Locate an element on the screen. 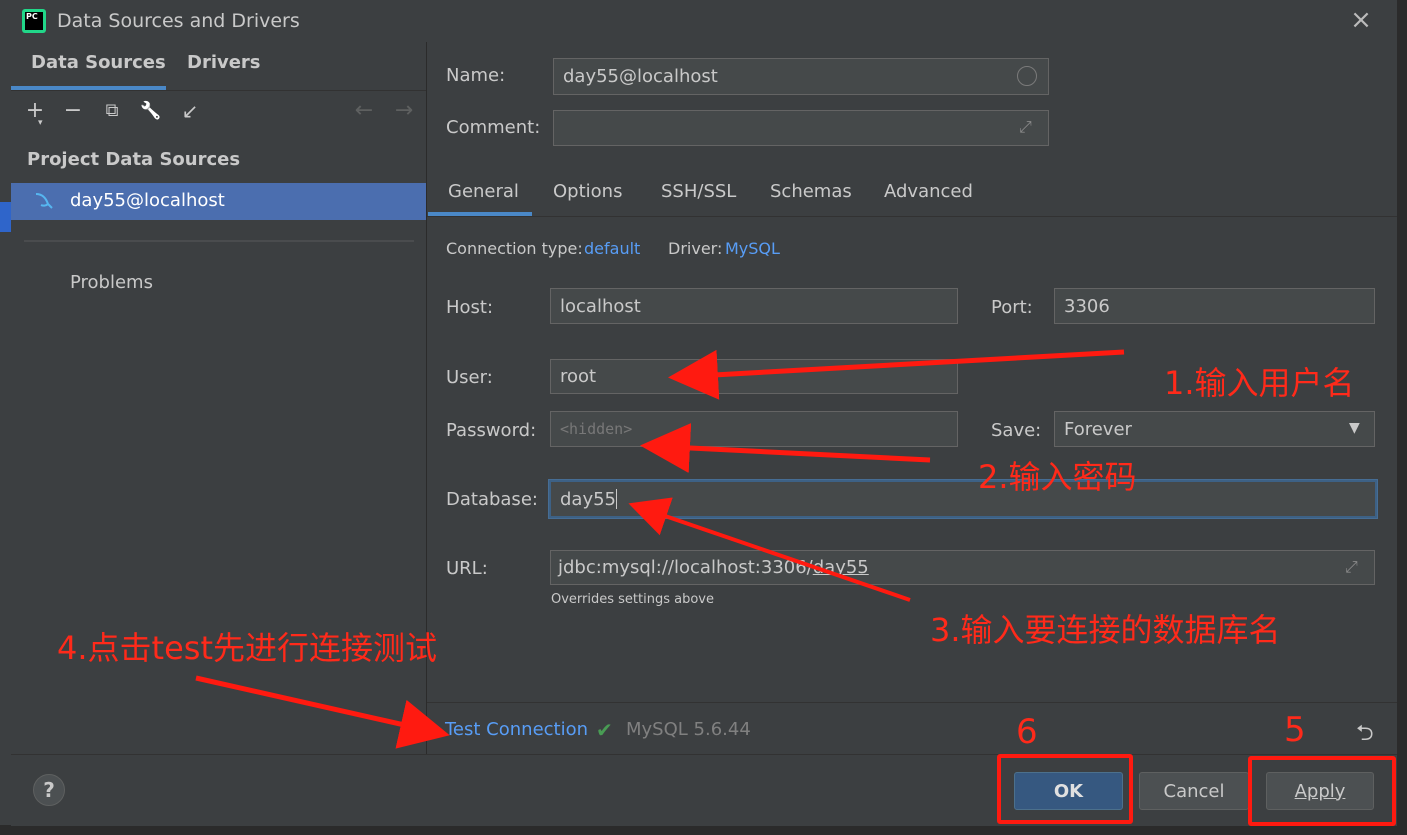 Image resolution: width=1407 pixels, height=835 pixels. annotation-5: 5 is located at coordinates (1295, 730).